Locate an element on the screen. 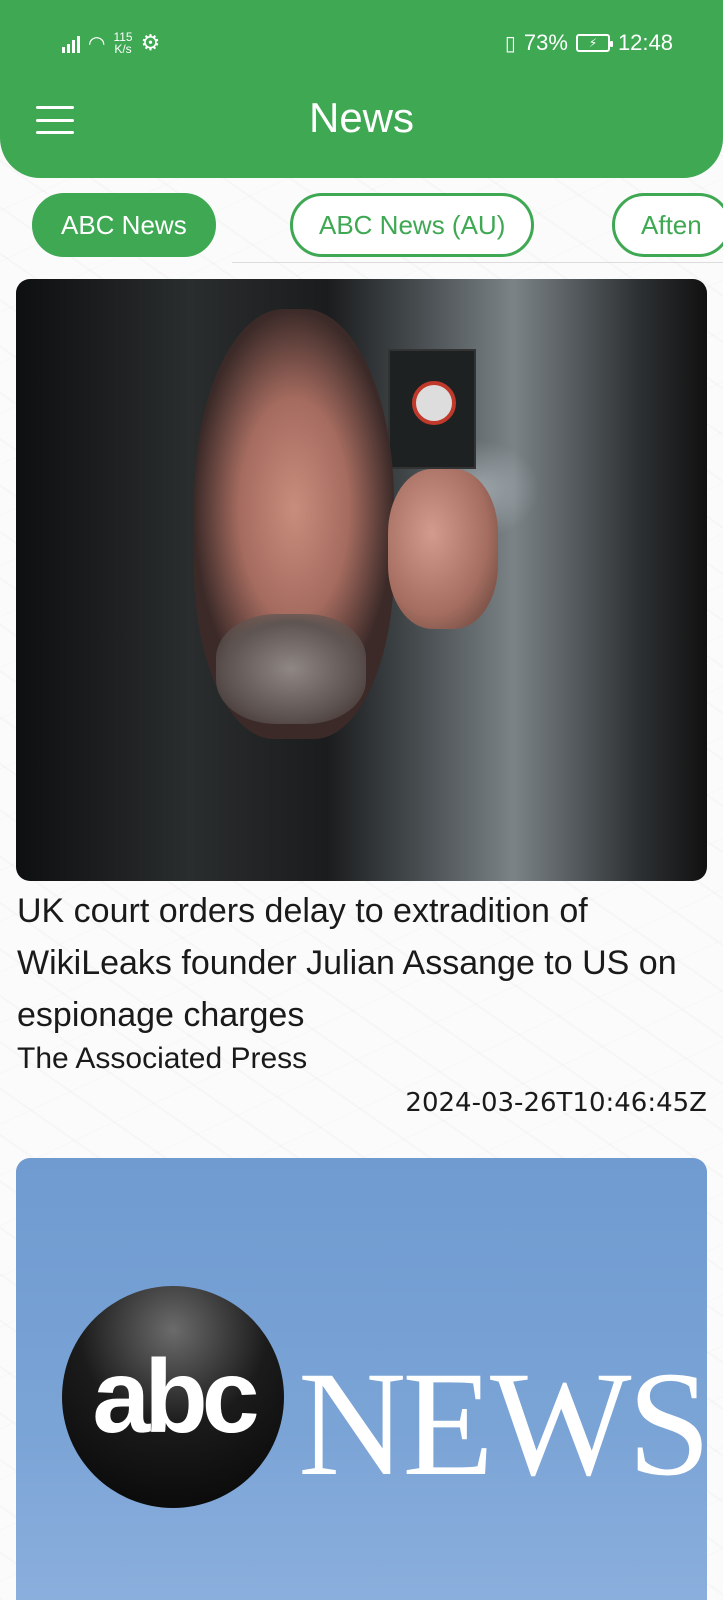  no-smoking-sign is located at coordinates (432, 409).